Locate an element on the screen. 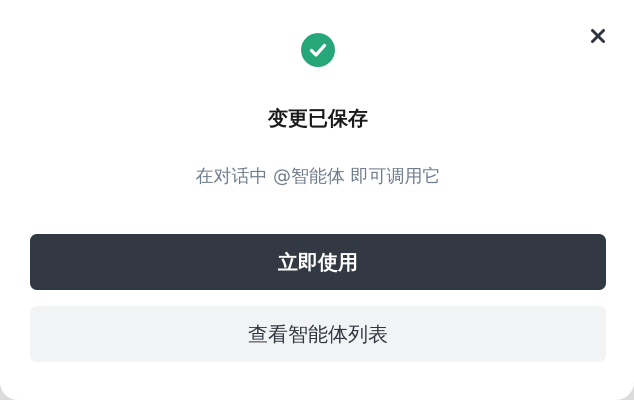  close-icon is located at coordinates (598, 36).